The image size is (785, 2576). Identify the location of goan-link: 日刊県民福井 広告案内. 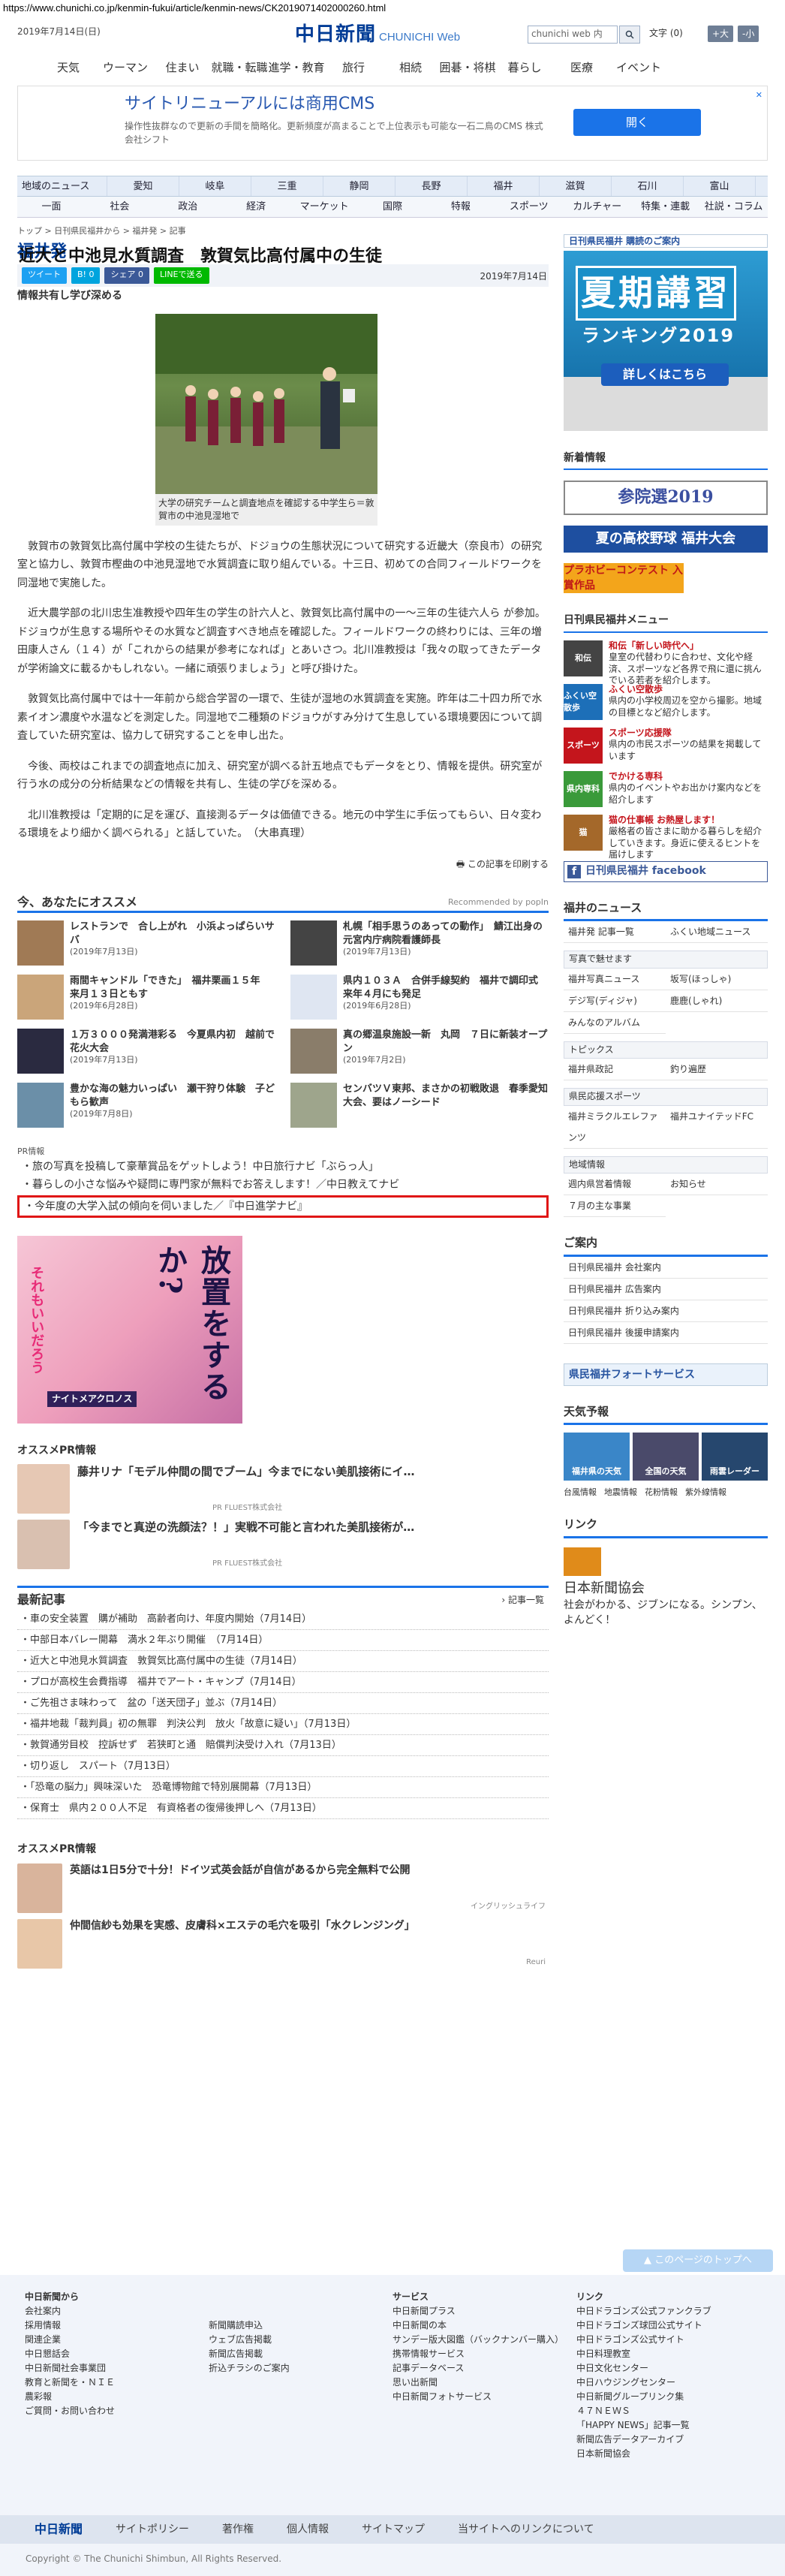
(666, 1289).